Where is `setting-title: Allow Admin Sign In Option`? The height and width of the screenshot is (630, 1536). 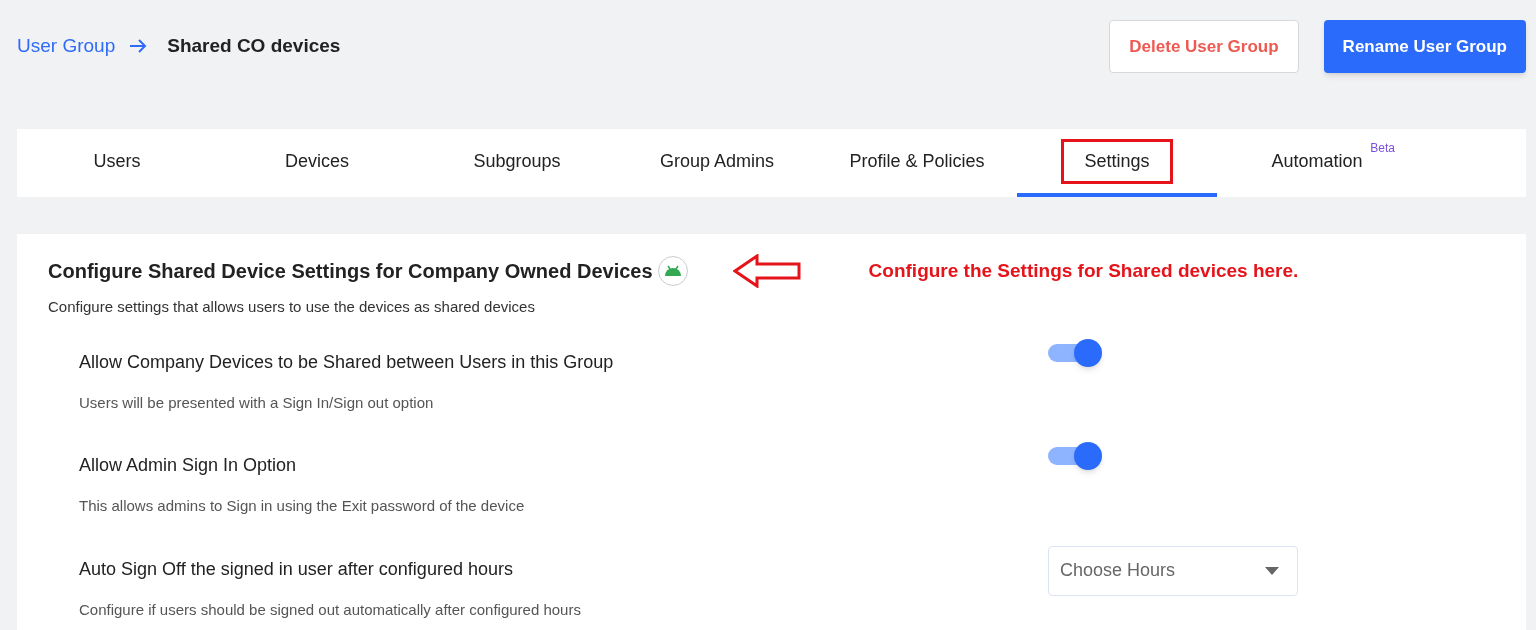 setting-title: Allow Admin Sign In Option is located at coordinates (188, 465).